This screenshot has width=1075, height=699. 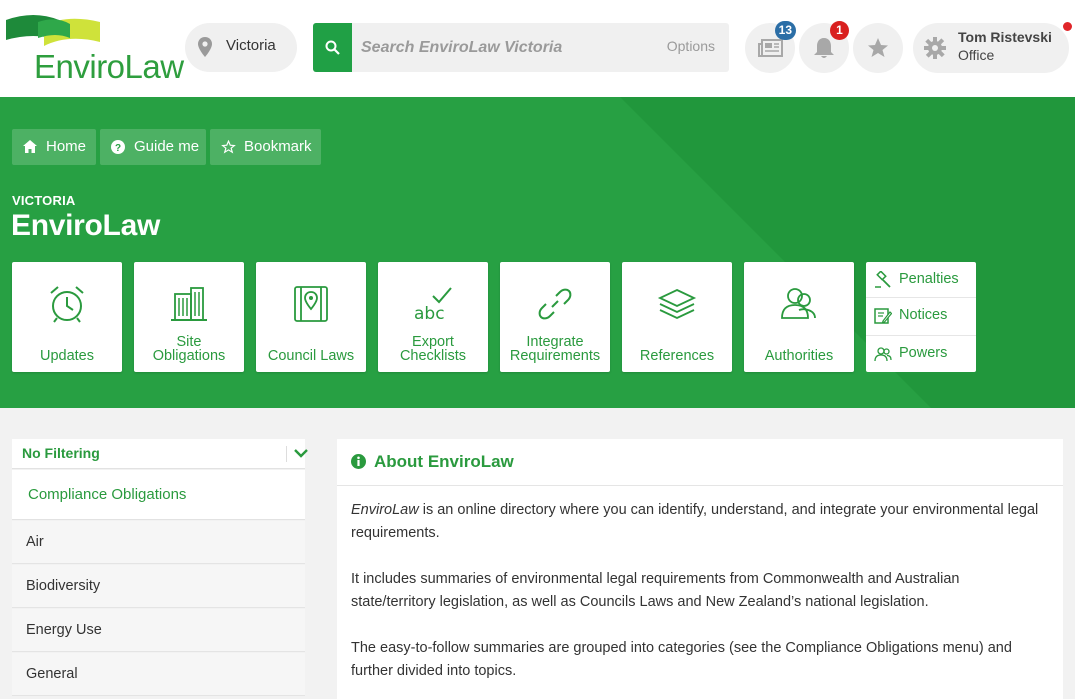 I want to click on tile-references: References, so click(x=677, y=317).